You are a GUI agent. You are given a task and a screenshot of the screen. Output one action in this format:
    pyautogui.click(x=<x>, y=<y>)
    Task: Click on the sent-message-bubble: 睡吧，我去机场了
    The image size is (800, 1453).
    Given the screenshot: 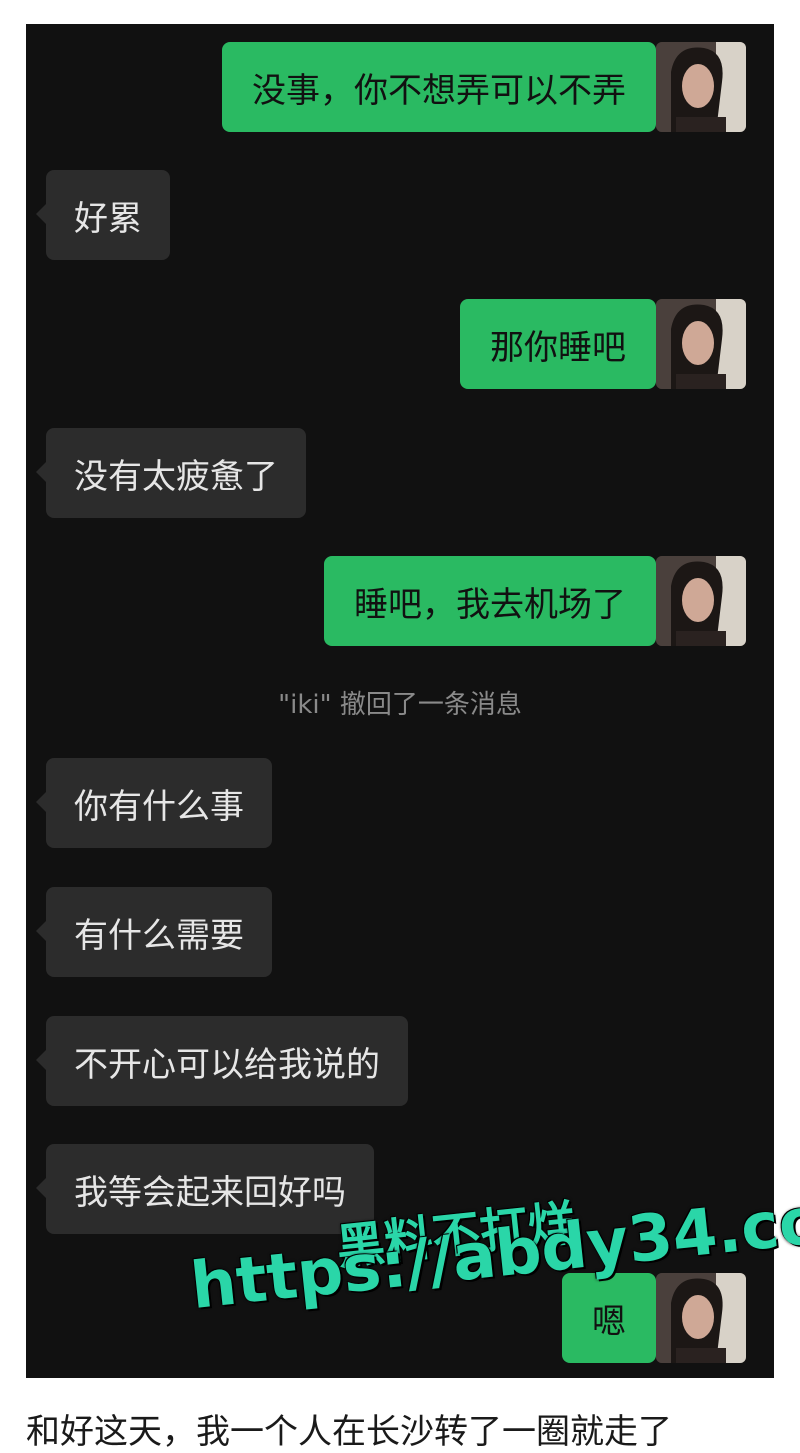 What is the action you would take?
    pyautogui.click(x=495, y=601)
    